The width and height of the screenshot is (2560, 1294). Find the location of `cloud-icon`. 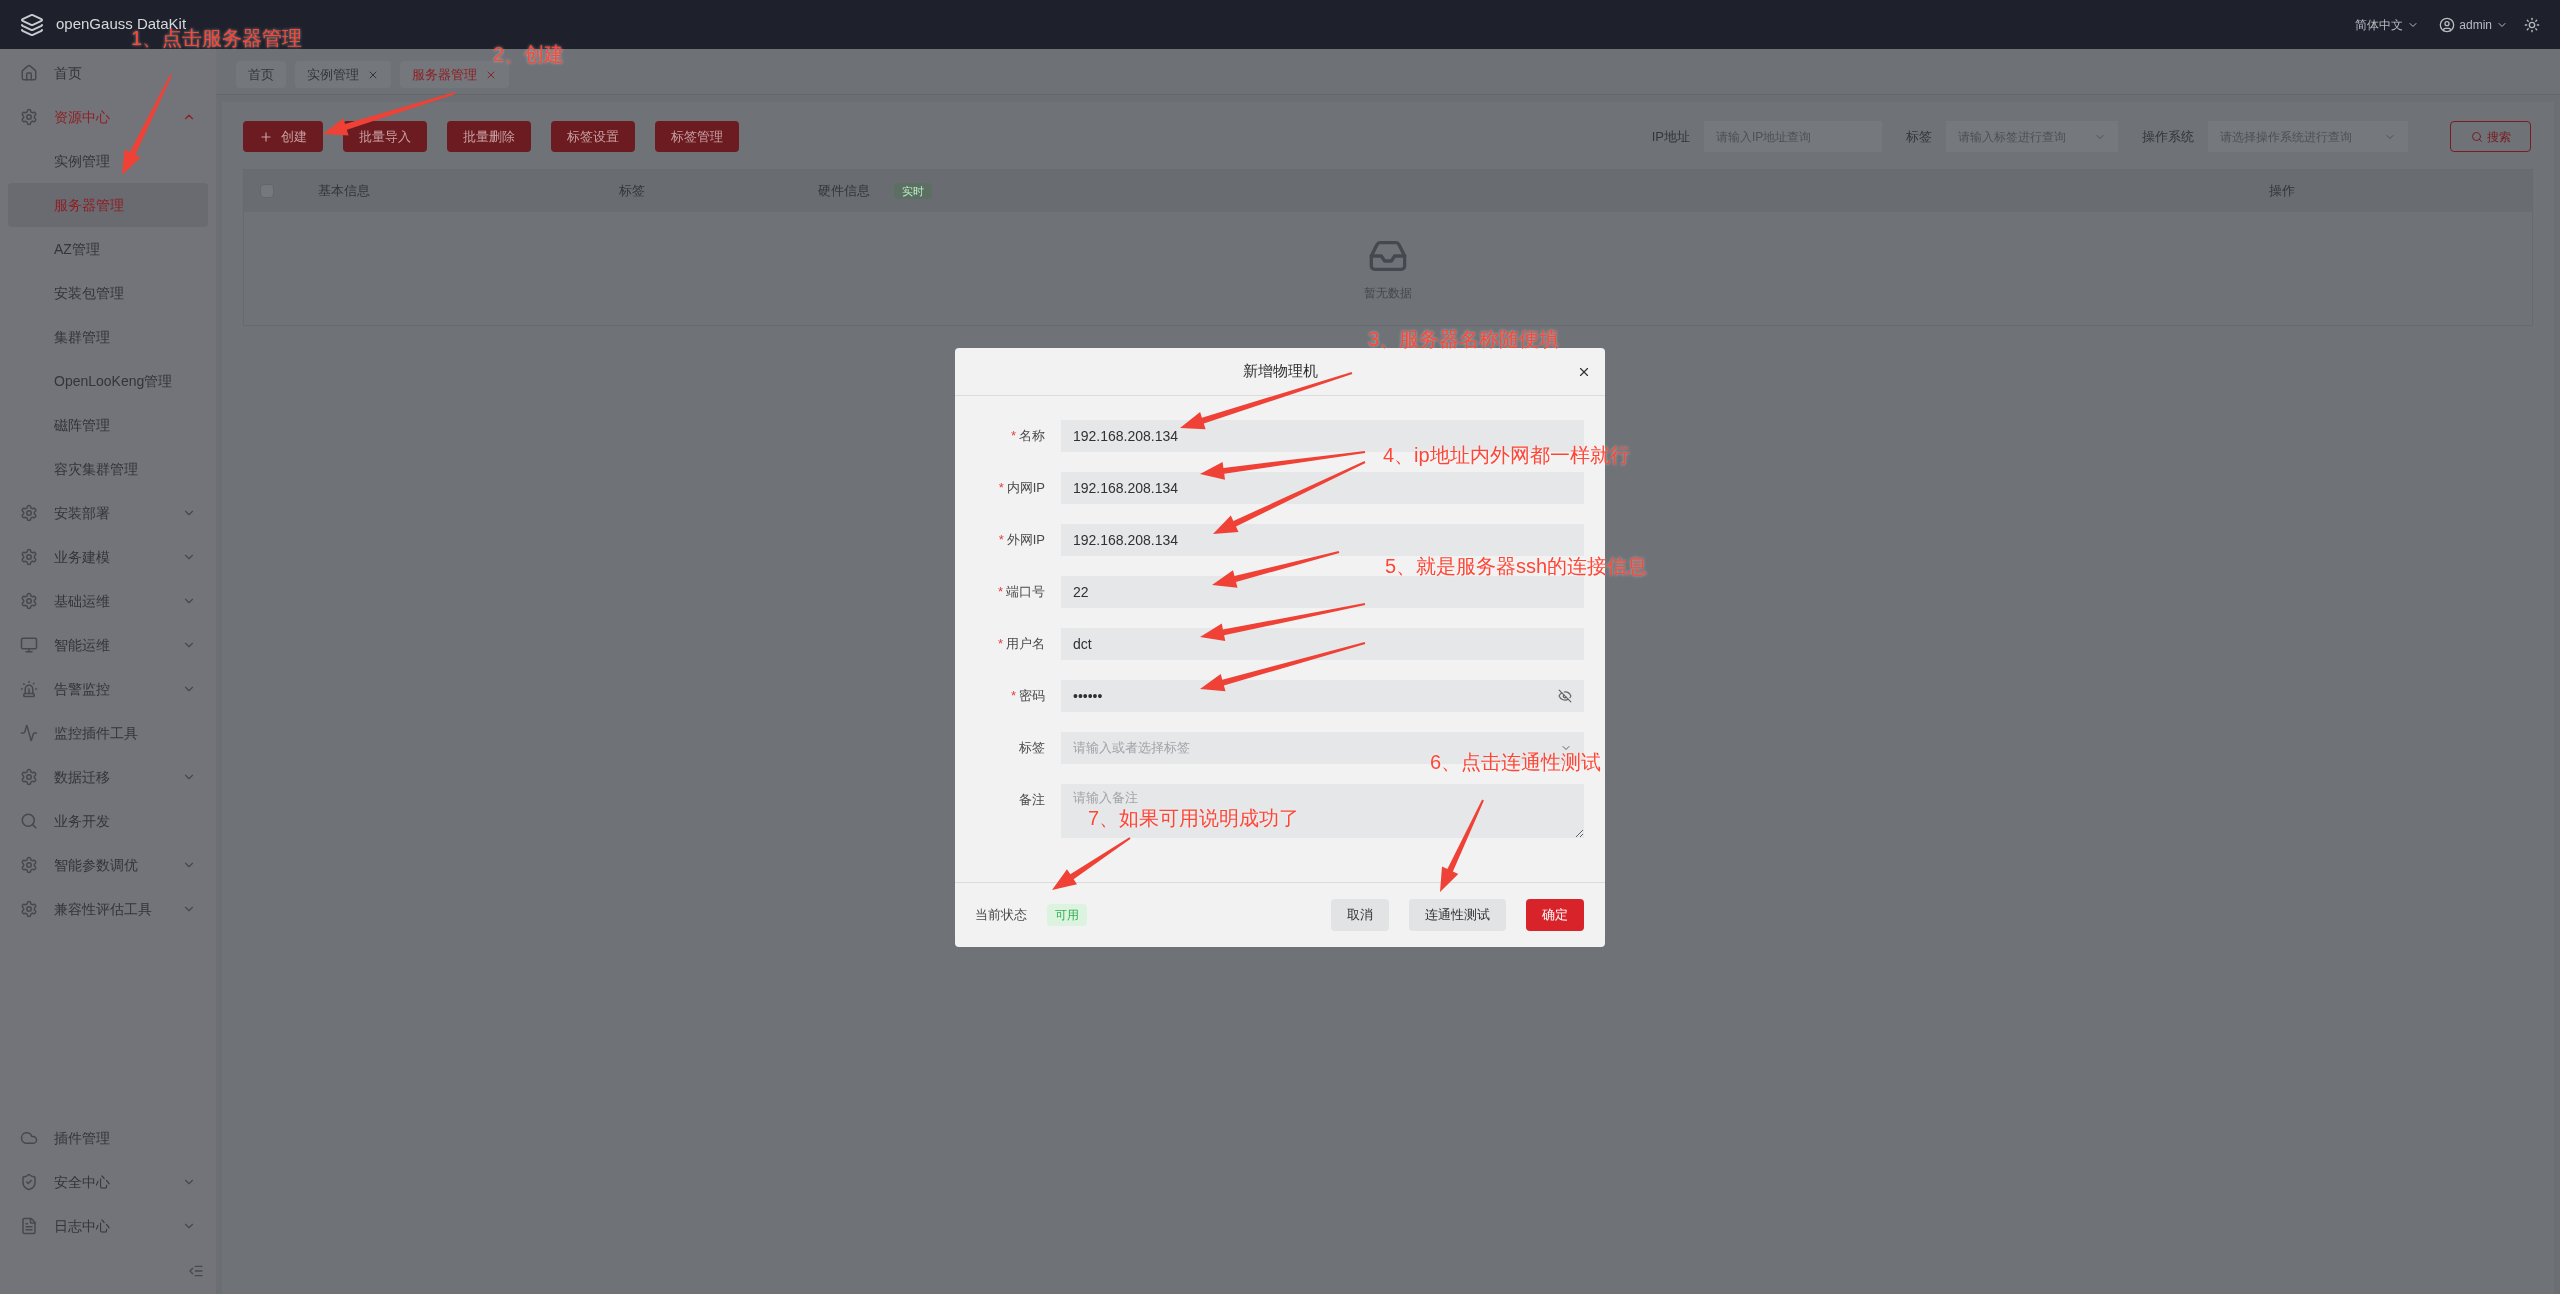

cloud-icon is located at coordinates (29, 1138).